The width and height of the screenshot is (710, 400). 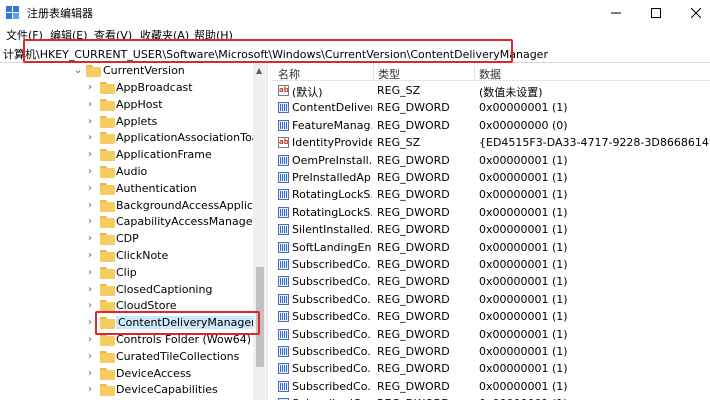 What do you see at coordinates (213, 35) in the screenshot?
I see `menu-help: 帮助(H)` at bounding box center [213, 35].